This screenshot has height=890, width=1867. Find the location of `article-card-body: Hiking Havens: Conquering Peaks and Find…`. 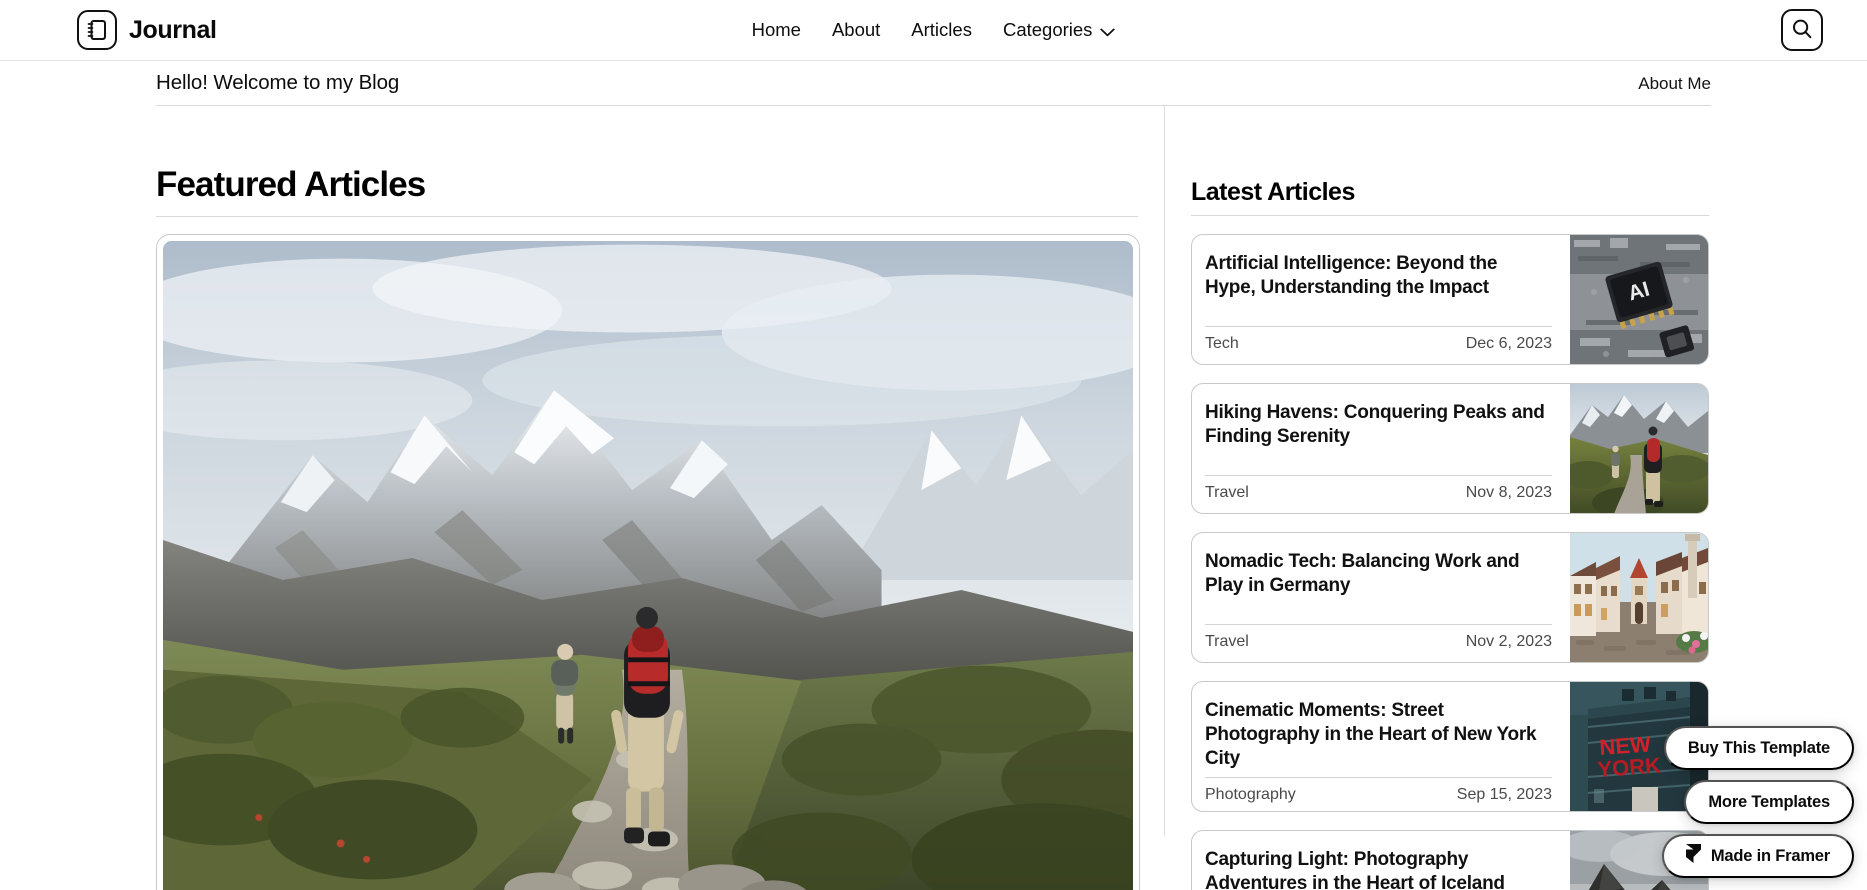

article-card-body: Hiking Havens: Conquering Peaks and Find… is located at coordinates (1381, 448).